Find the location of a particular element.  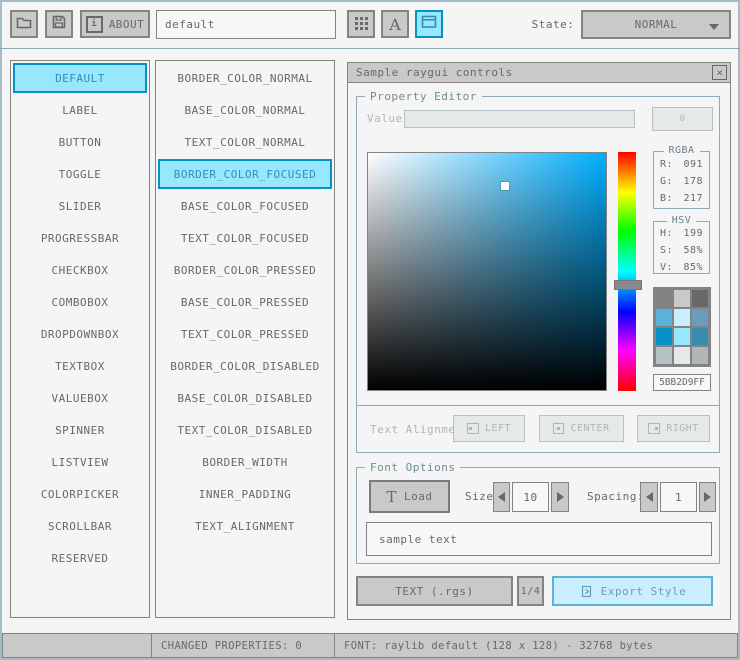

save-floppy-icon is located at coordinates (59, 24).